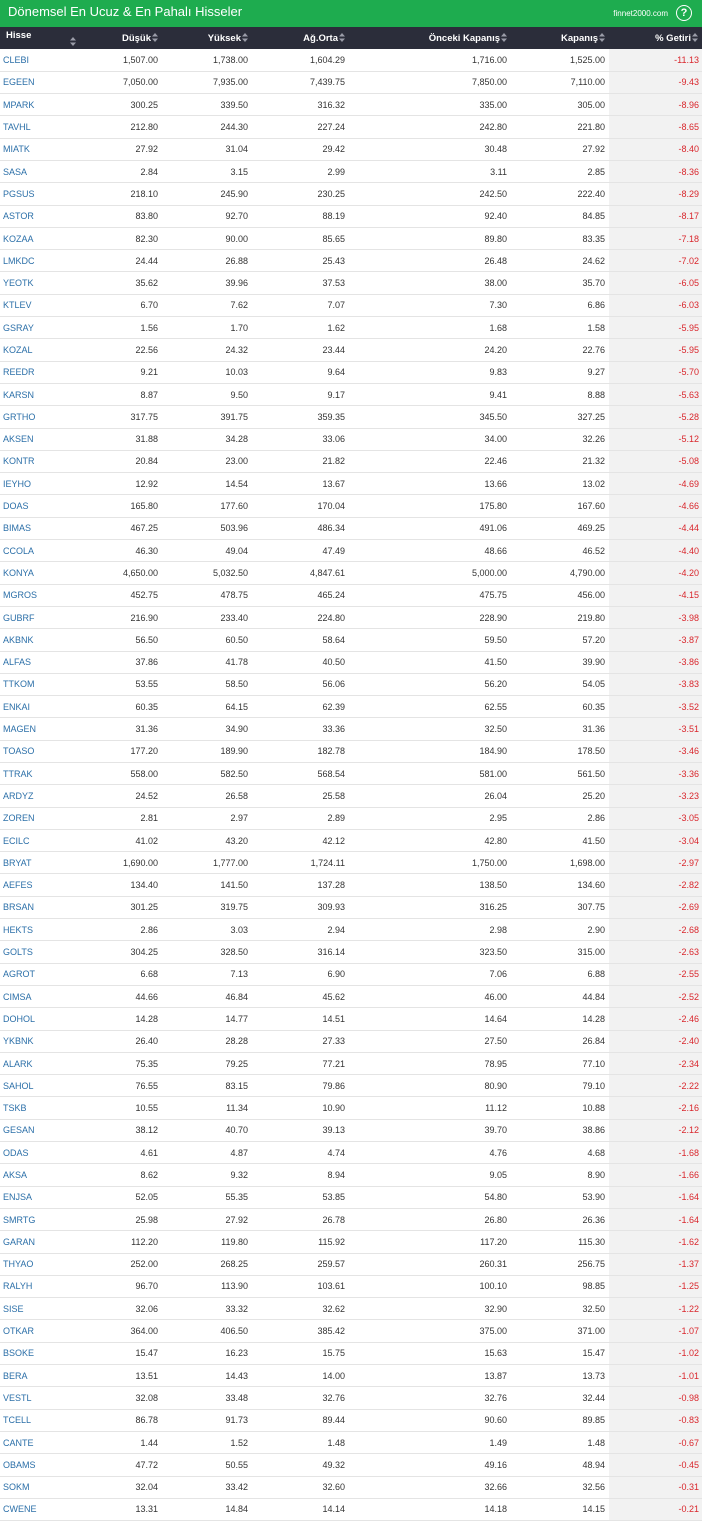  Describe the element at coordinates (122, 105) in the screenshot. I see `value-cell: 300.25` at that location.